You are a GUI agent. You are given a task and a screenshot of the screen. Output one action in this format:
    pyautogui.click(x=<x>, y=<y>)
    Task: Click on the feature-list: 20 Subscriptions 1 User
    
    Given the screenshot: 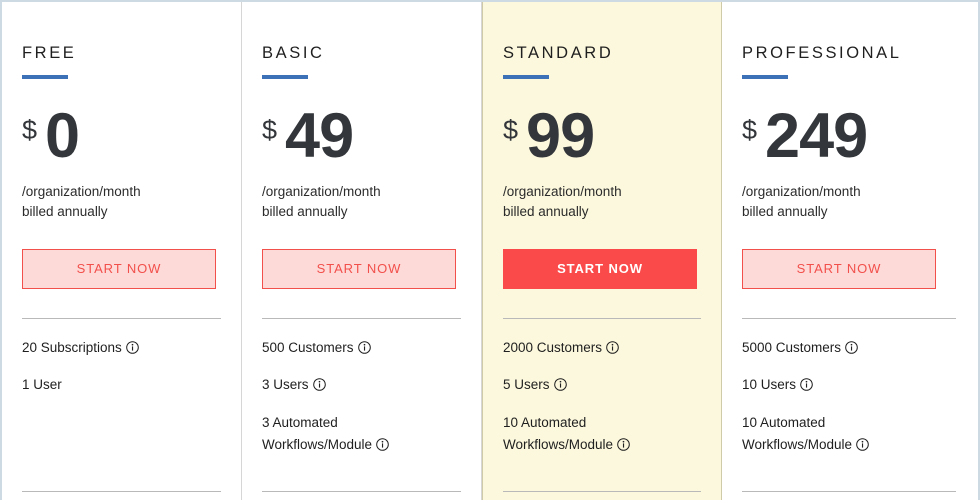 What is the action you would take?
    pyautogui.click(x=121, y=358)
    